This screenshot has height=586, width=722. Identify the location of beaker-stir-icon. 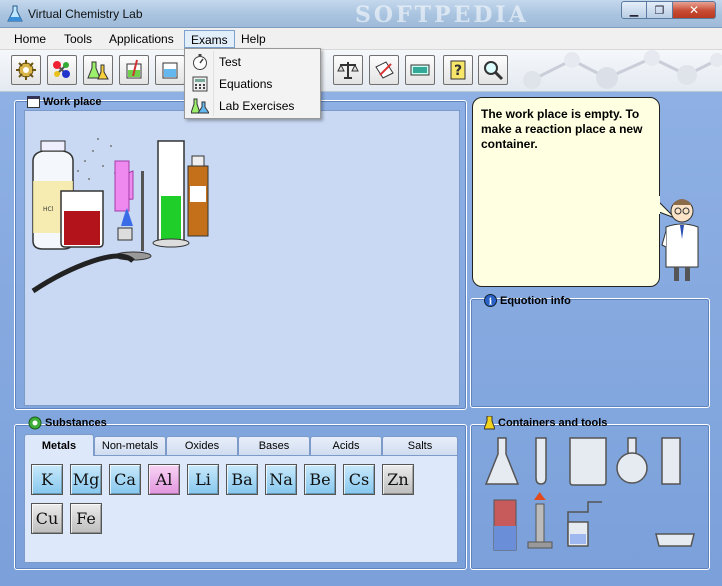
(134, 69).